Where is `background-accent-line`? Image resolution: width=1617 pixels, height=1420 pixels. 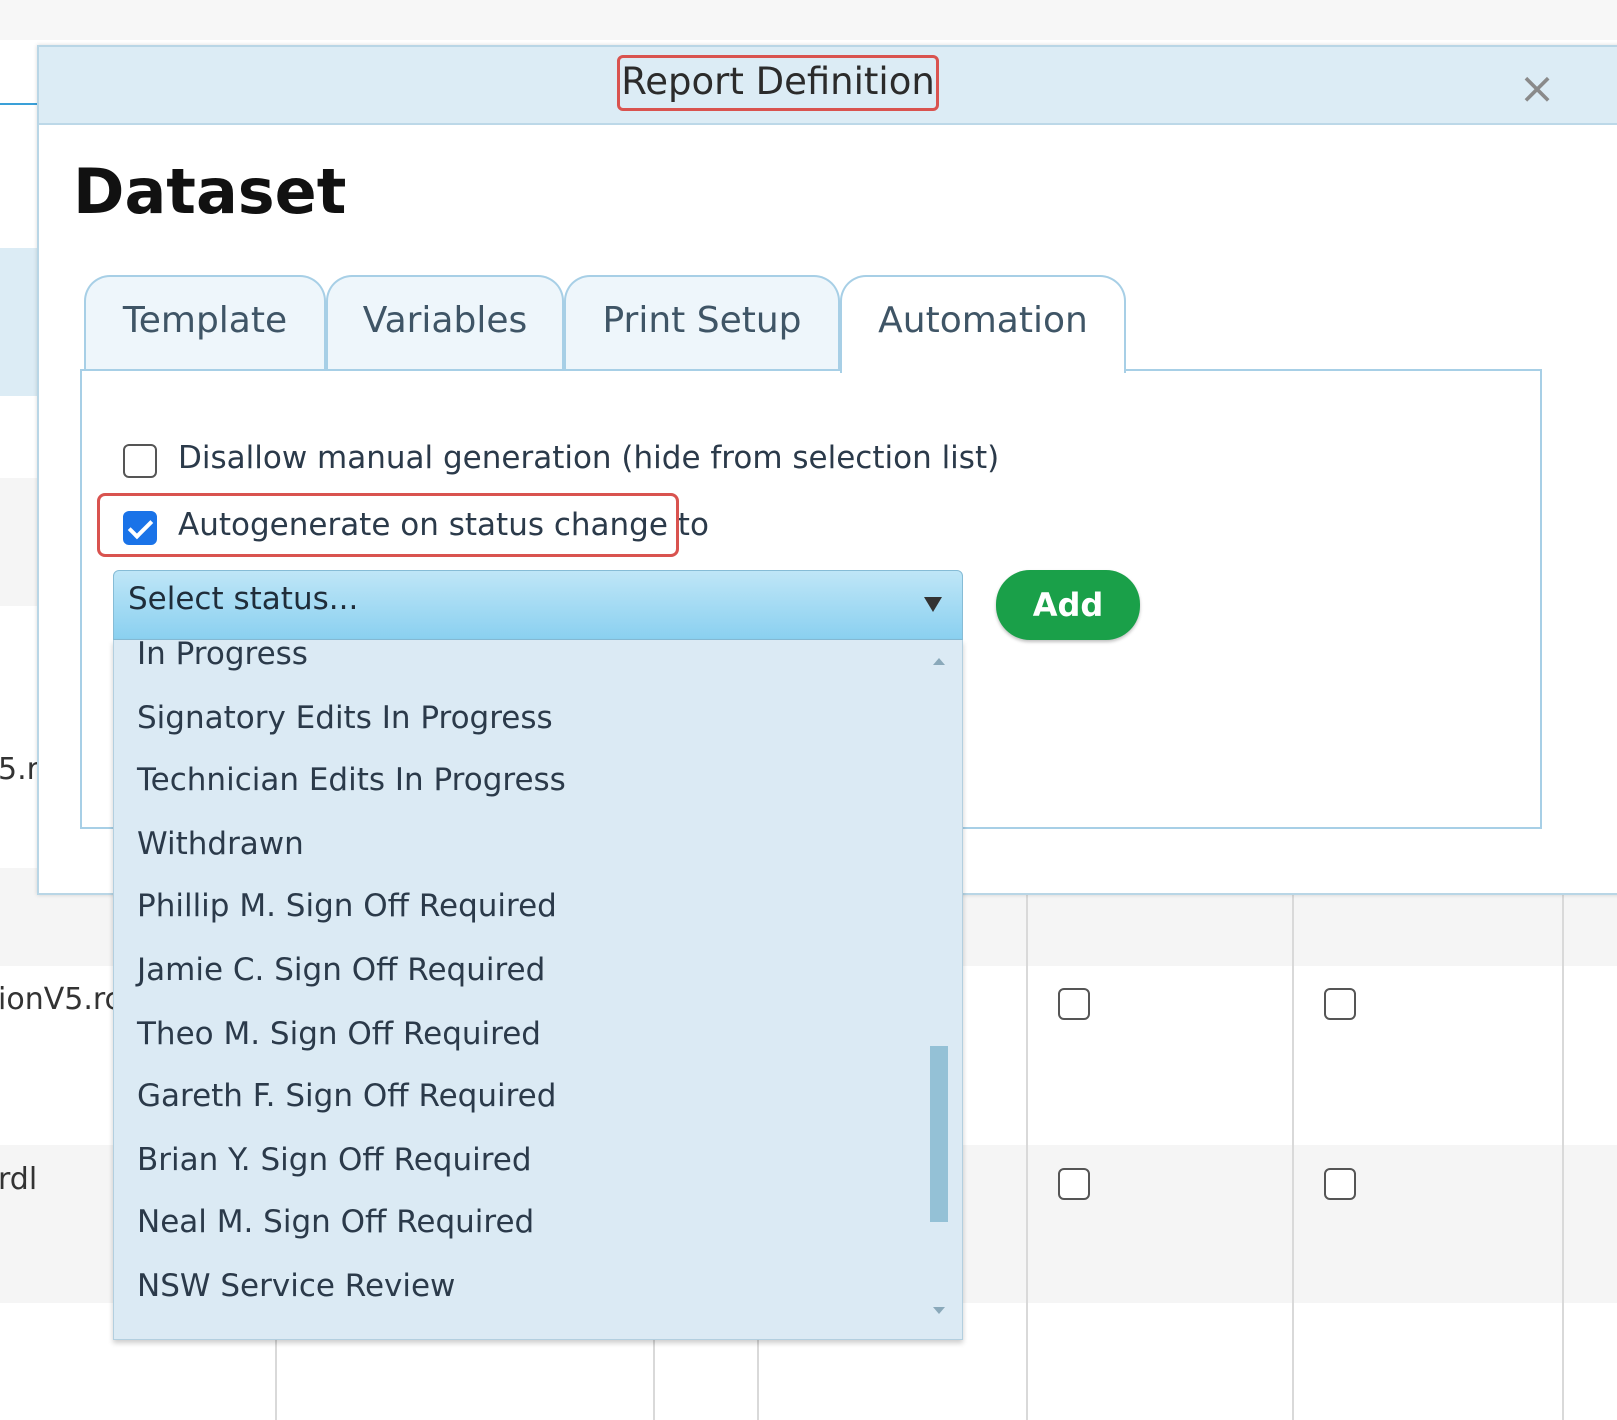 background-accent-line is located at coordinates (20, 104).